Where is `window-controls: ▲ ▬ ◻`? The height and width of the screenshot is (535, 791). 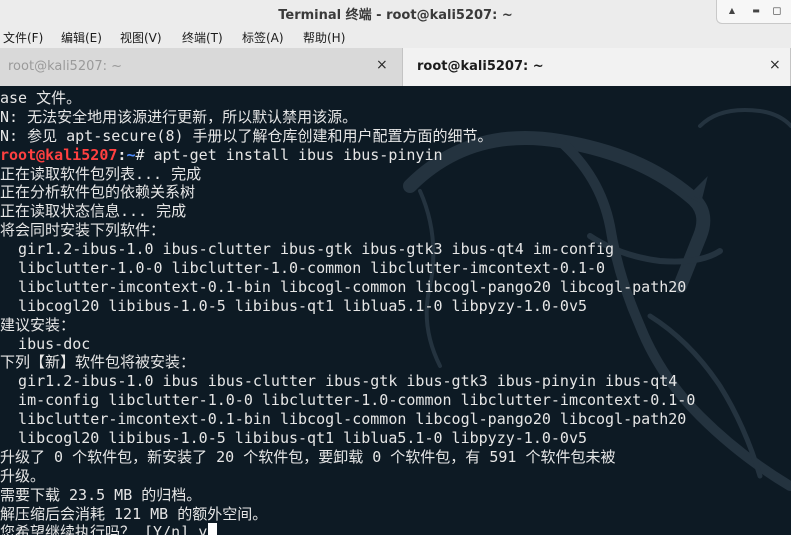 window-controls: ▲ ▬ ◻ is located at coordinates (753, 12).